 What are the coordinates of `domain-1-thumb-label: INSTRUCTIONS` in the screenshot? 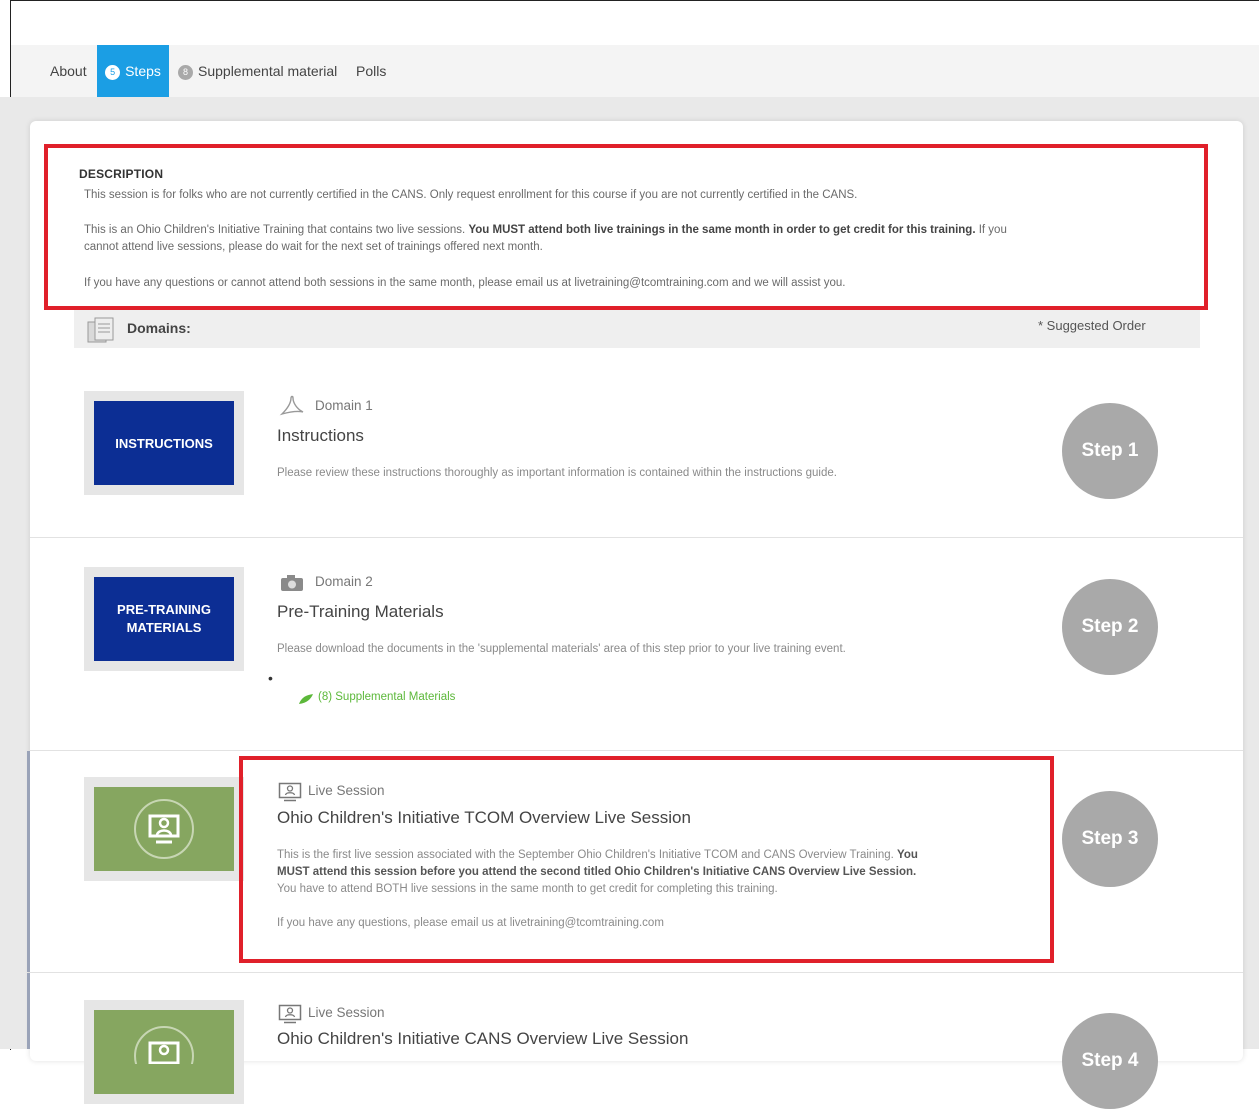 It's located at (164, 443).